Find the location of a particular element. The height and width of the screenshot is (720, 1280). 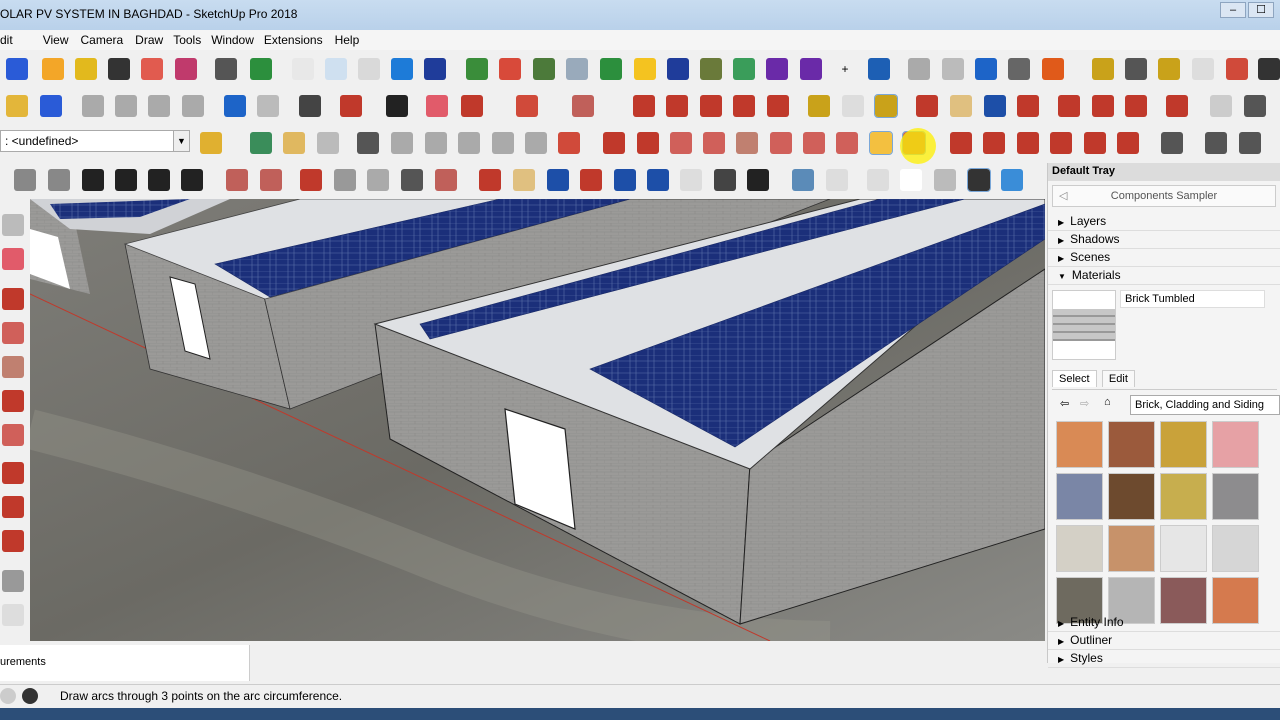

solar-panel-icon is located at coordinates (879, 69).